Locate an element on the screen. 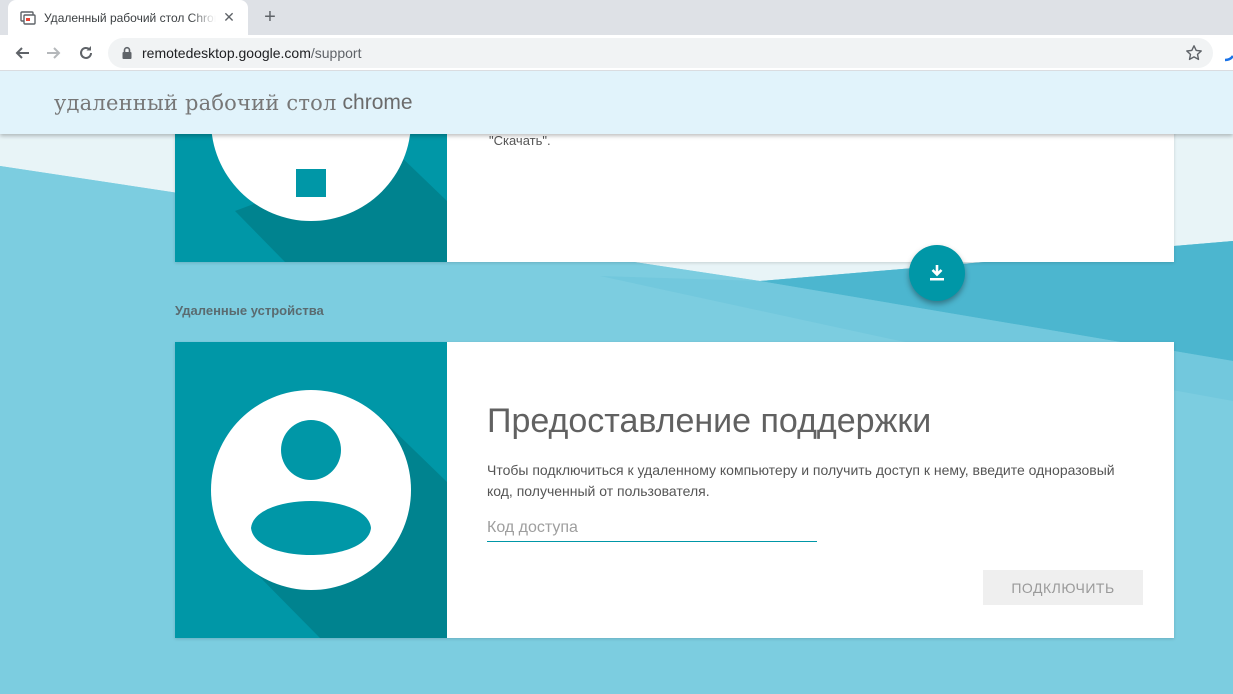 The image size is (1233, 694). browser-tab: Удаленный рабочий стол Chrome ✕ is located at coordinates (128, 17).